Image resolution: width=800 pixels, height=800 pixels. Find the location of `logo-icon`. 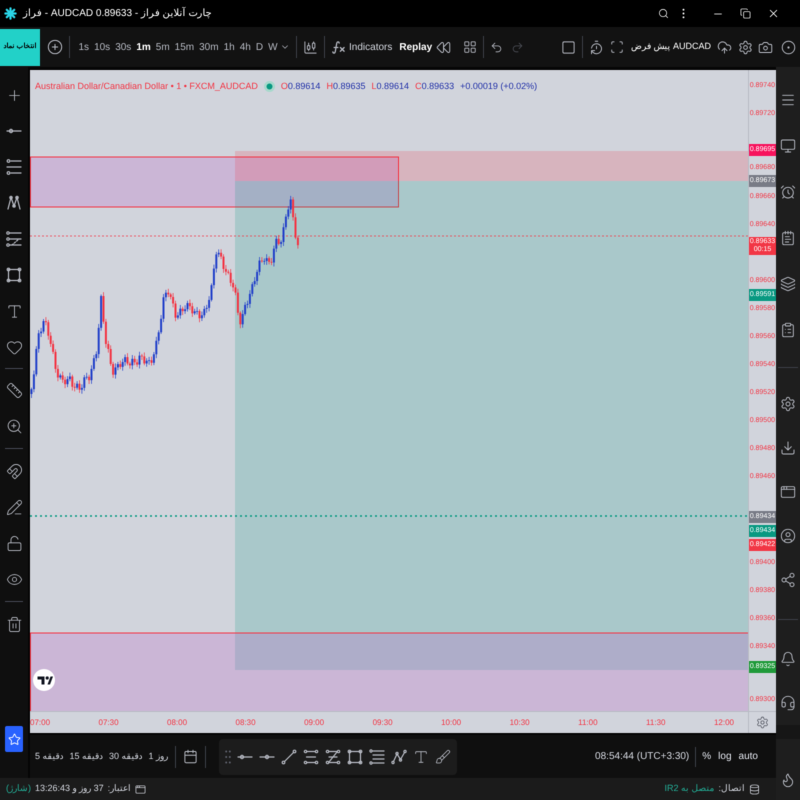

logo-icon is located at coordinates (44, 680).